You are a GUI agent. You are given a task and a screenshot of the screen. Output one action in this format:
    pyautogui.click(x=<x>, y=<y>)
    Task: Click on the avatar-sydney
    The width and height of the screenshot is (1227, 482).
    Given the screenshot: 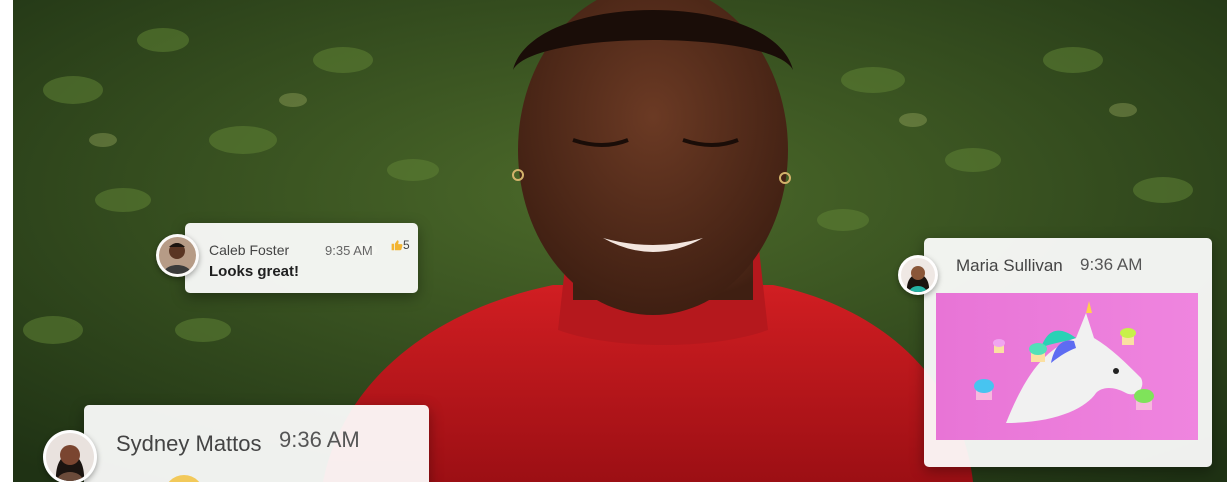 What is the action you would take?
    pyautogui.click(x=70, y=456)
    